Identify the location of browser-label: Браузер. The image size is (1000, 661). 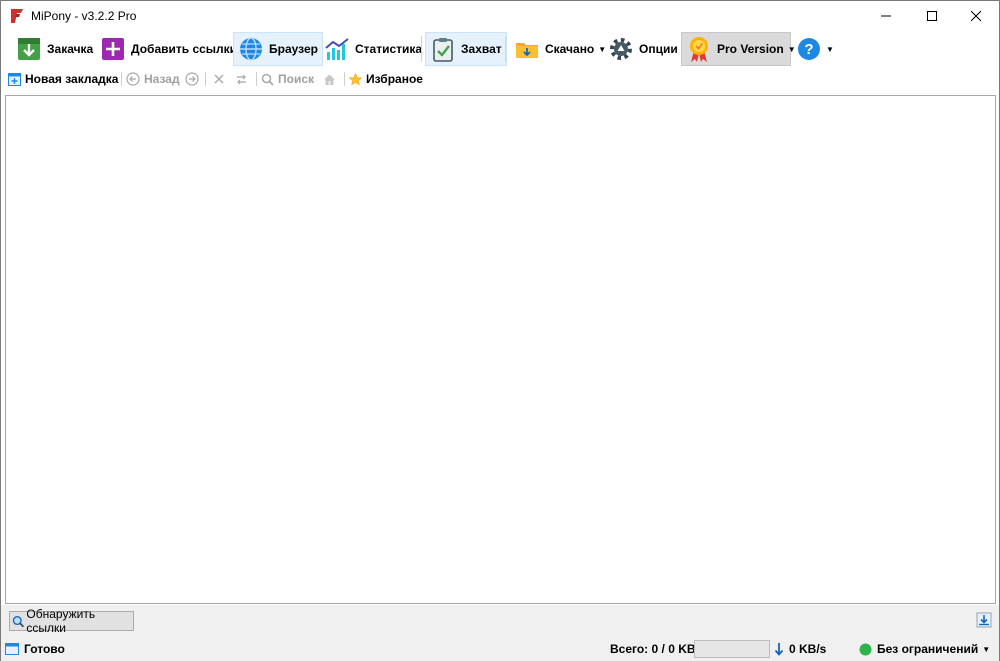
(293, 49).